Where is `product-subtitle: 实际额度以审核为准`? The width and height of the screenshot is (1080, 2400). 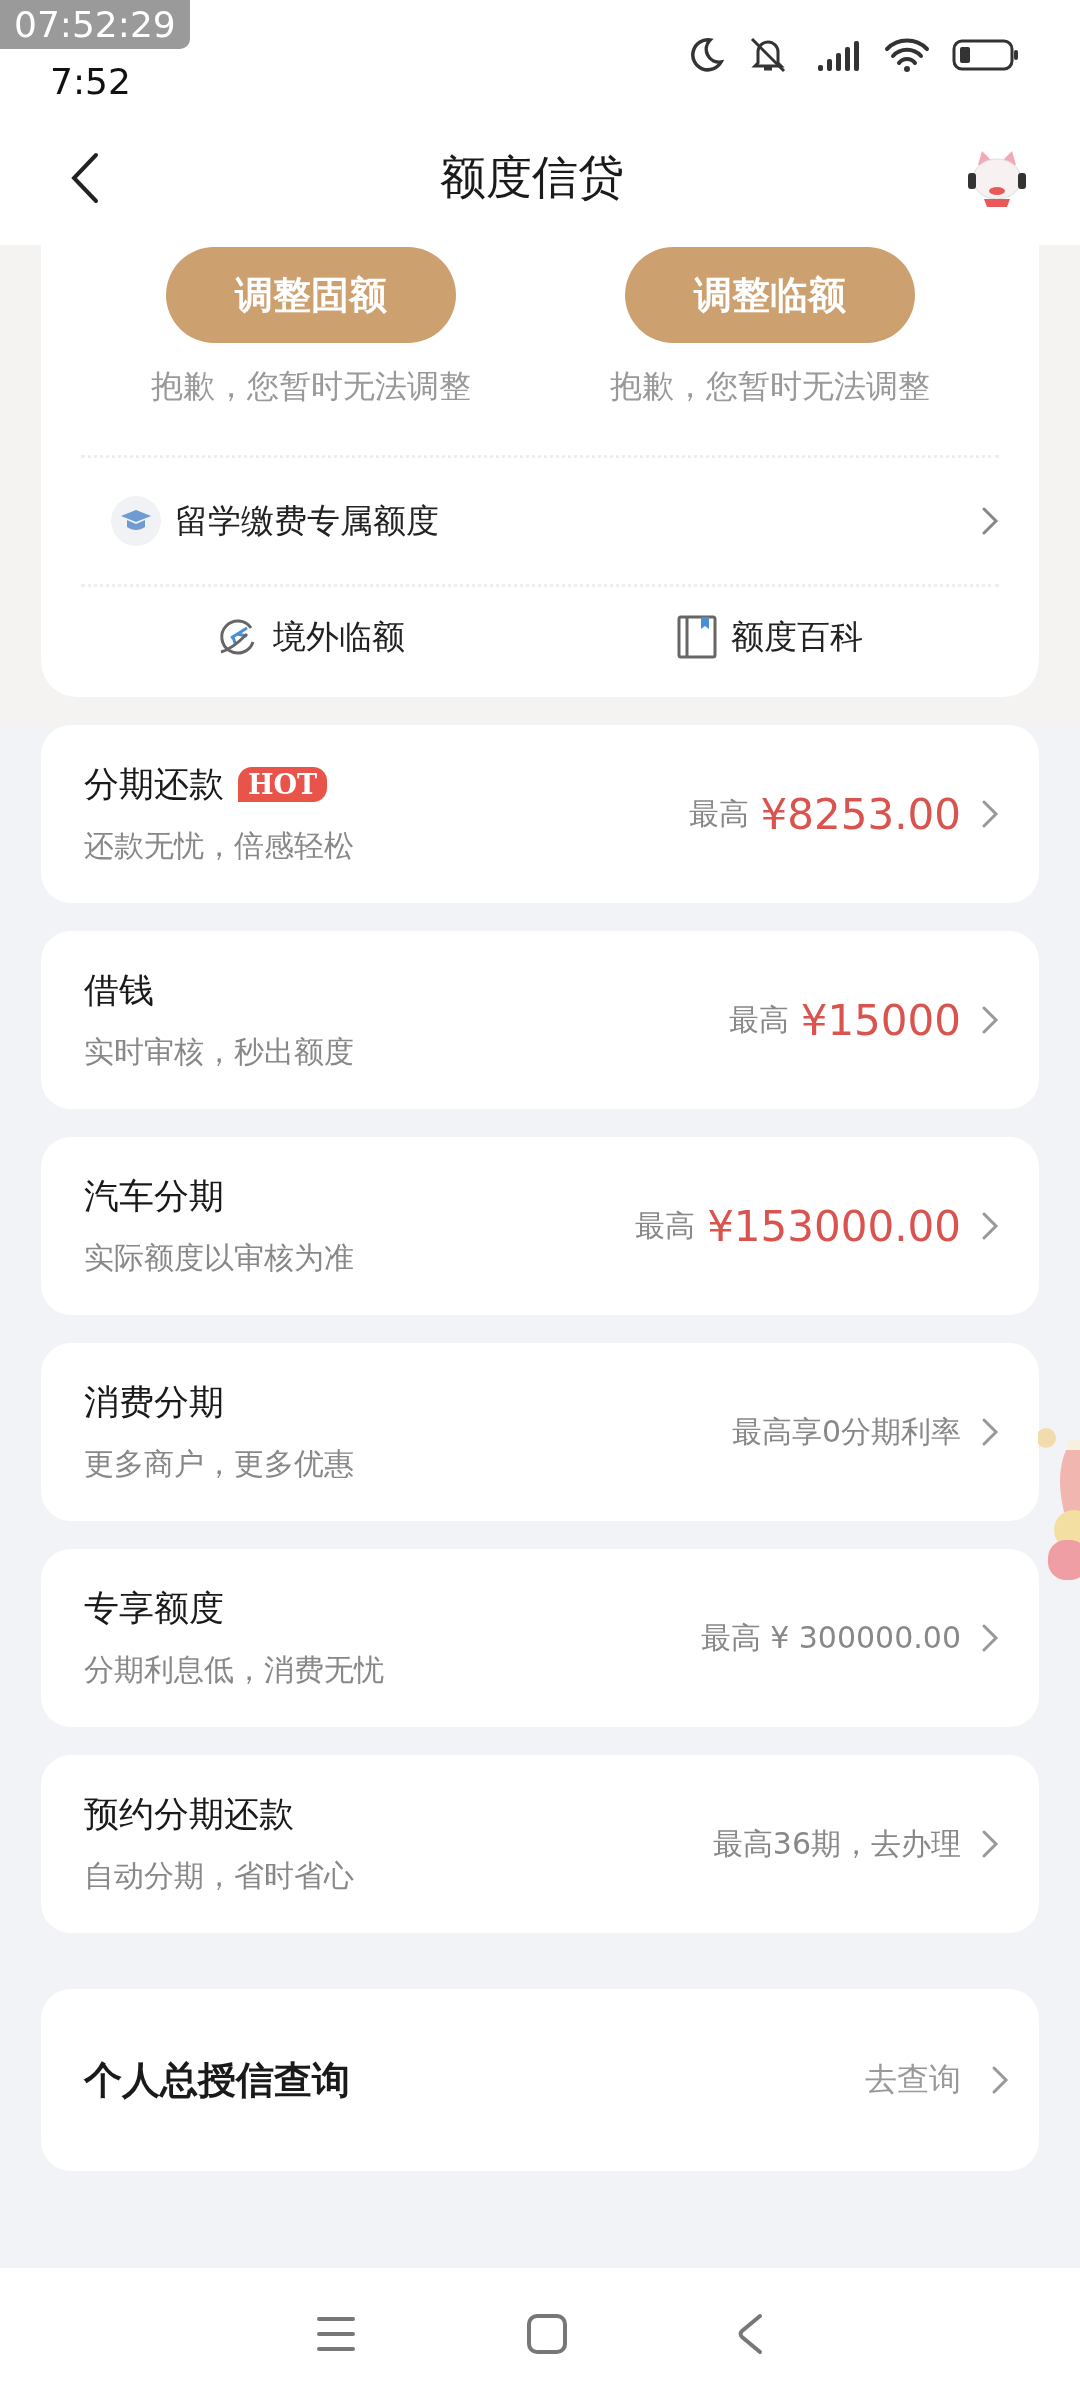
product-subtitle: 实际额度以审核为准 is located at coordinates (219, 1258).